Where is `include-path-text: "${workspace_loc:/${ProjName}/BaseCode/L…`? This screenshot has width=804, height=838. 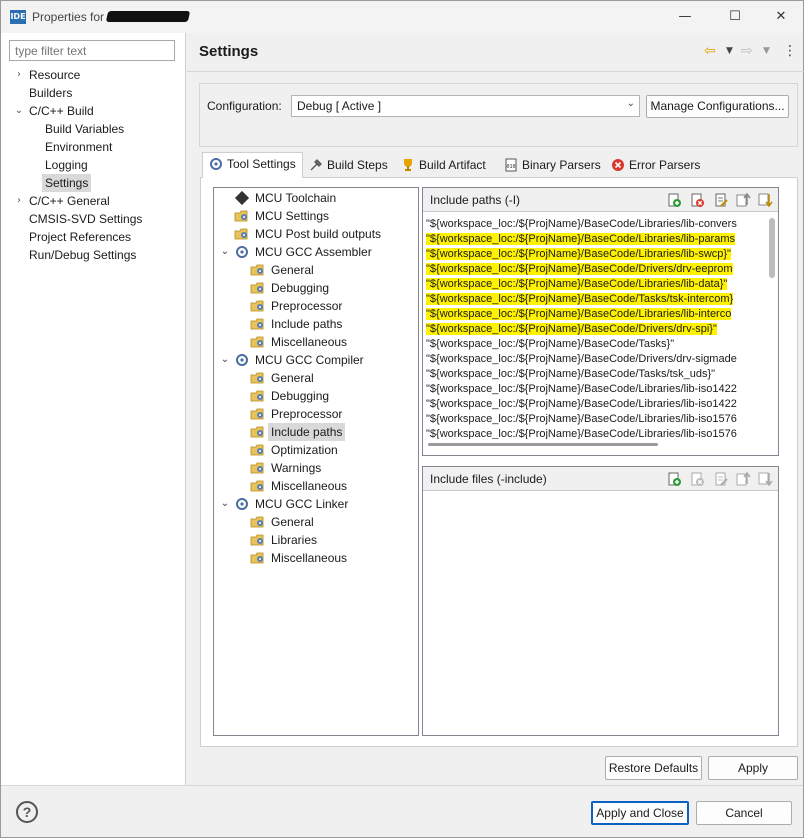 include-path-text: "${workspace_loc:/${ProjName}/BaseCode/L… is located at coordinates (581, 239).